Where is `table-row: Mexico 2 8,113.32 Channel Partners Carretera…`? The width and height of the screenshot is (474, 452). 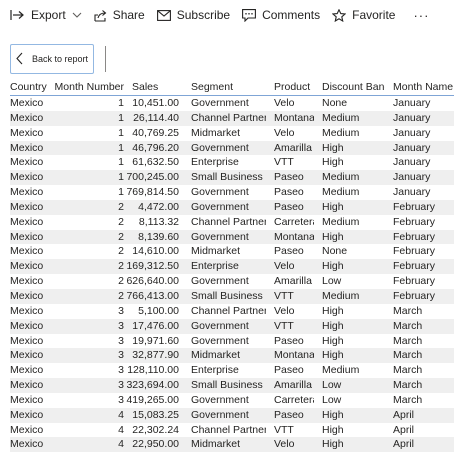
table-row: Mexico 2 8,113.32 Channel Partners Carretera… is located at coordinates (232, 222).